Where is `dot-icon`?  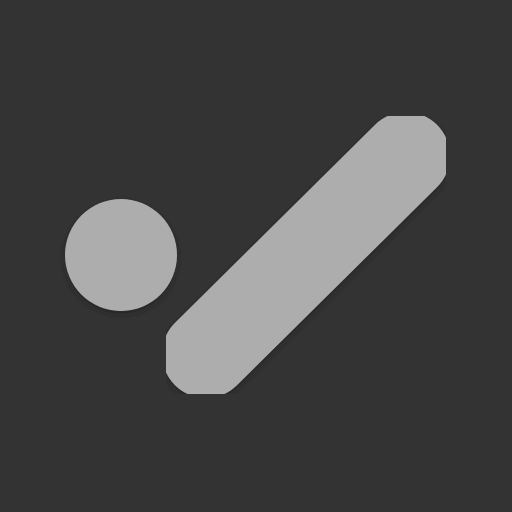
dot-icon is located at coordinates (121, 255).